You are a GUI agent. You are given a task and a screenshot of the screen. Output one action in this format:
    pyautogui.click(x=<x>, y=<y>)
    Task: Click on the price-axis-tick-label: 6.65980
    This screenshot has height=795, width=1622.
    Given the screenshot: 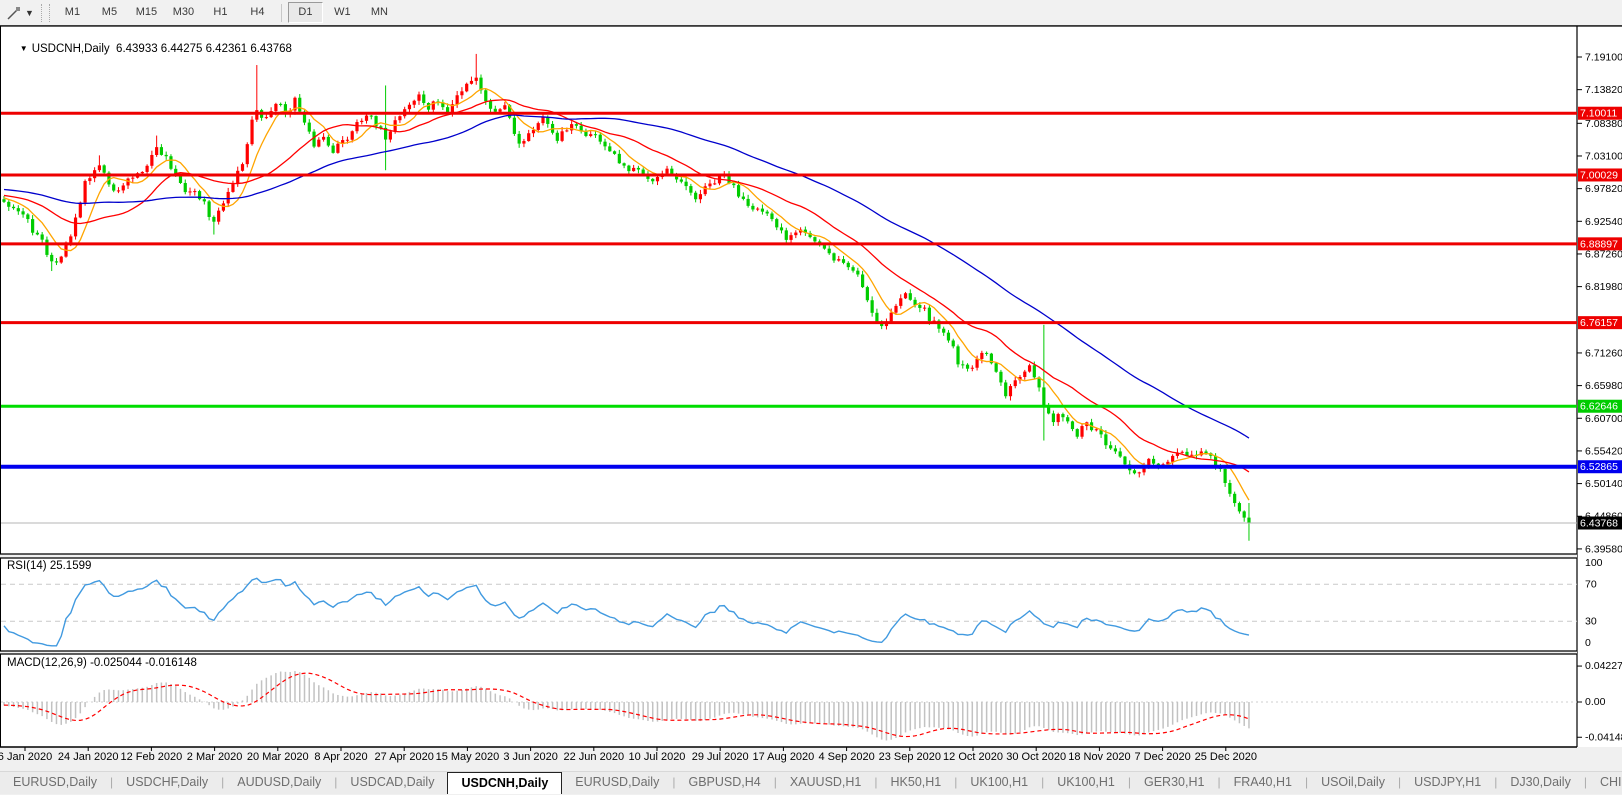 What is the action you would take?
    pyautogui.click(x=1603, y=386)
    